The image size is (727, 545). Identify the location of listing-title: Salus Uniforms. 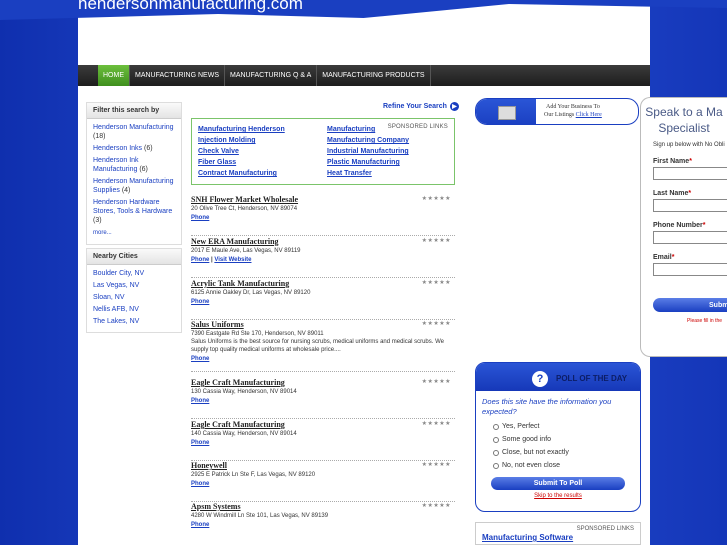
(323, 324).